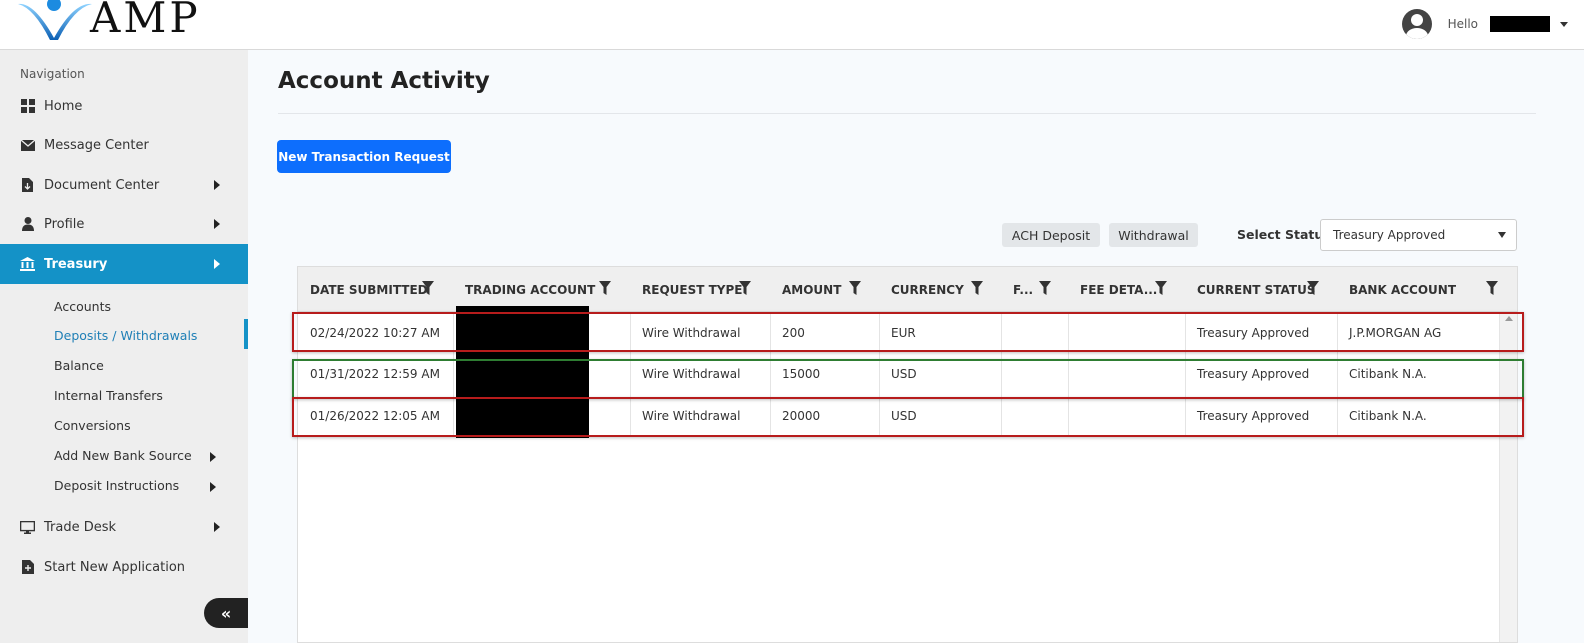 The height and width of the screenshot is (643, 1584). I want to click on logo-icon, so click(55, 20).